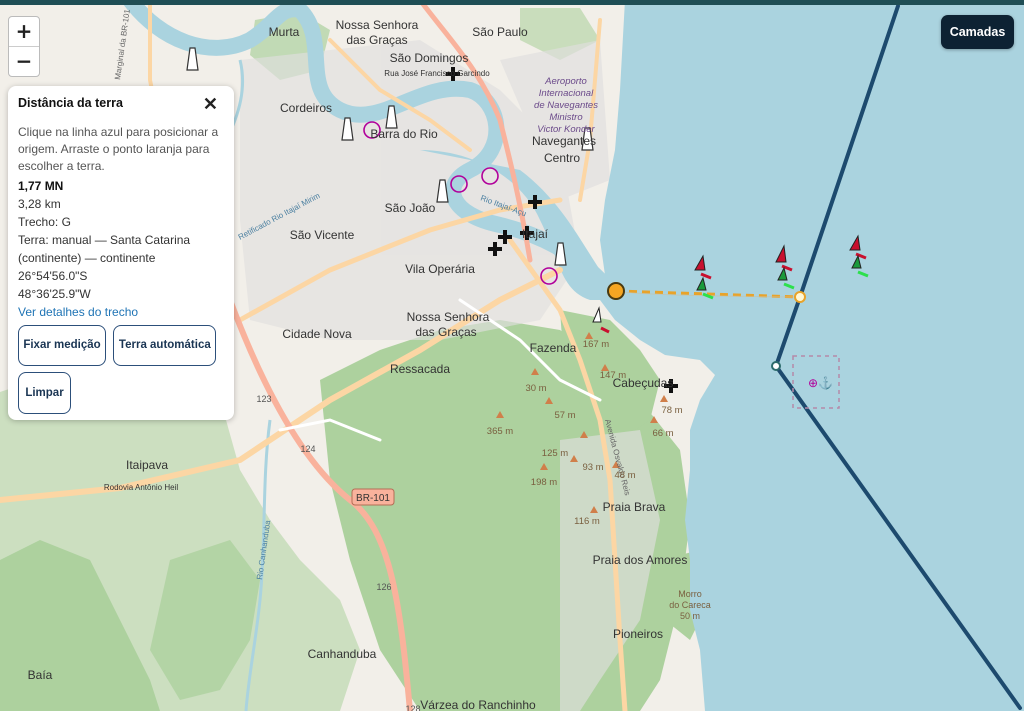 The image size is (1024, 711). I want to click on label-nossa-graças-n1: Nossa Senhora, so click(377, 25).